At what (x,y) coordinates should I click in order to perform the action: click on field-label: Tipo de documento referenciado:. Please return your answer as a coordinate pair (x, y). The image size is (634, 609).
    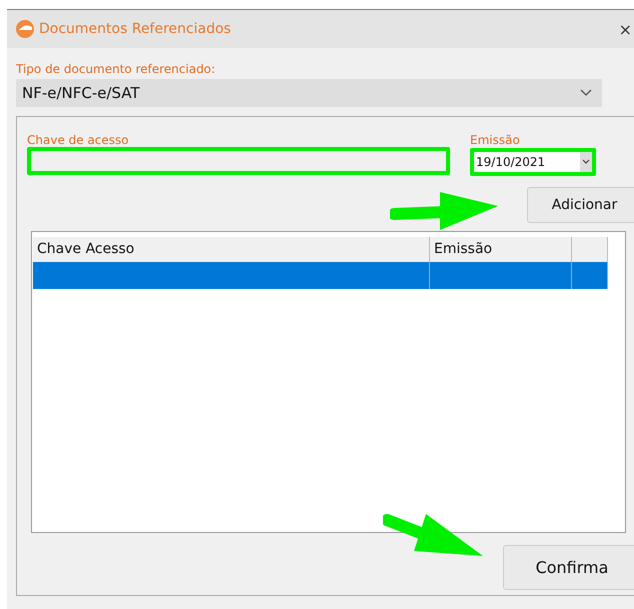
    Looking at the image, I should click on (116, 69).